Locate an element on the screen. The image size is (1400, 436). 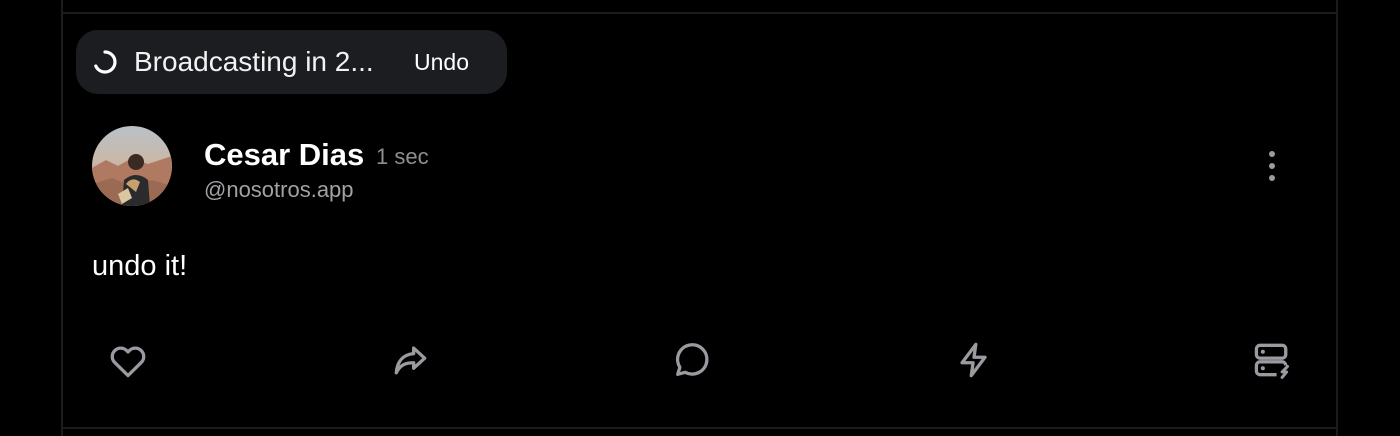
author-handle: @nosotros.app is located at coordinates (279, 190).